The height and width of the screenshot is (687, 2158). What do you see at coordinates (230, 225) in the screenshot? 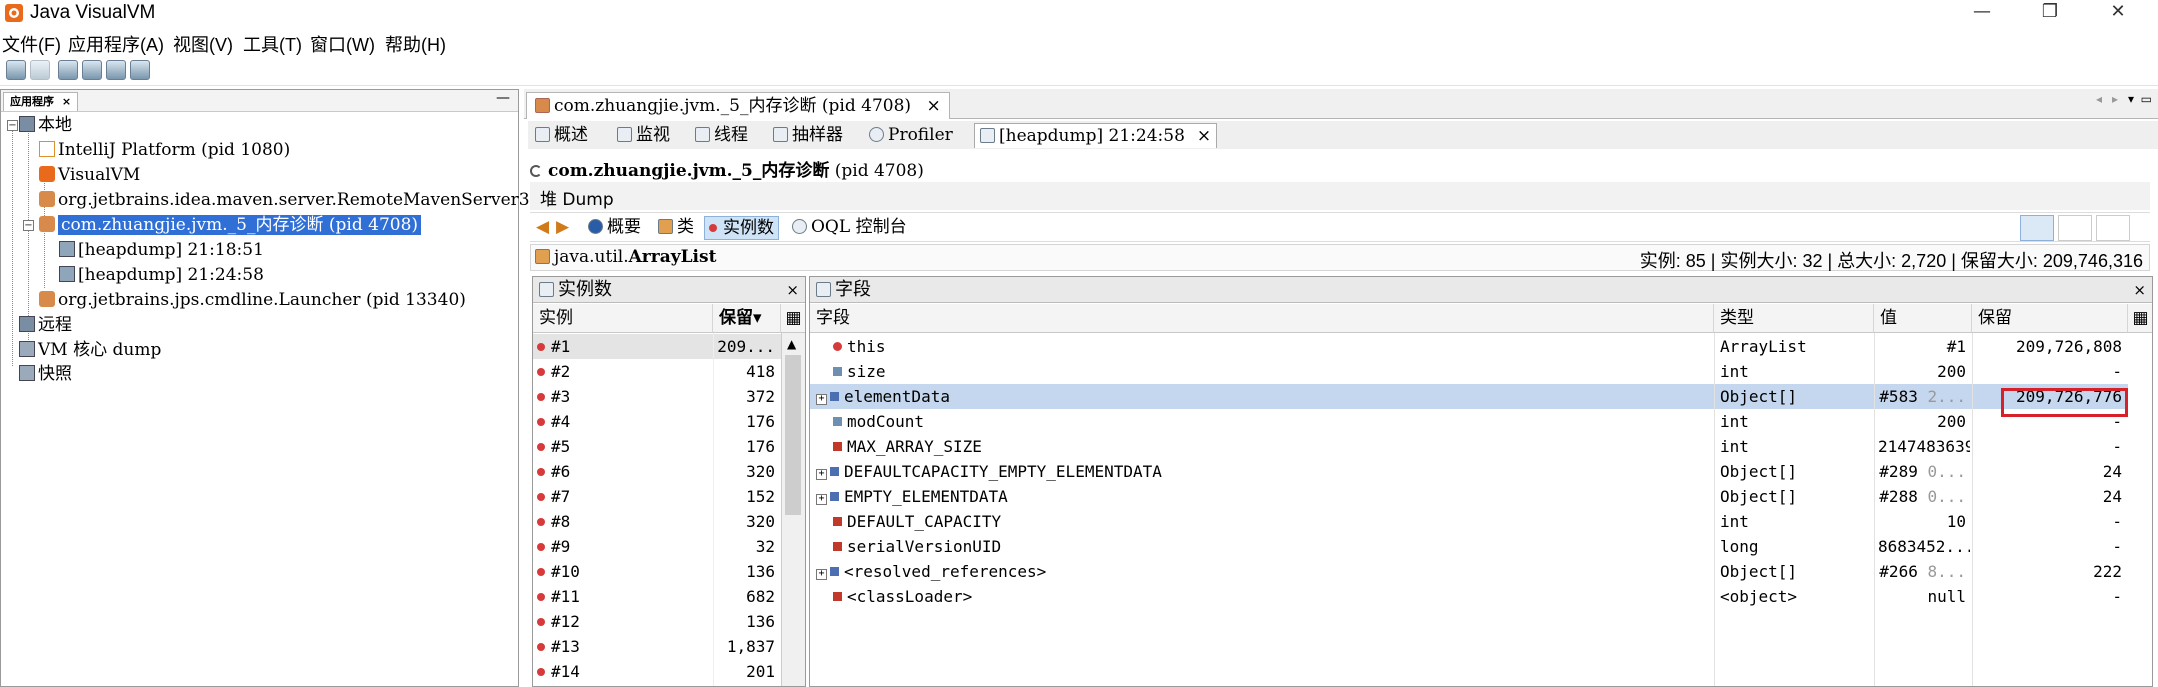
I see `tree-node-jvm-app: com.zhuangjie.jvm._5_内存诊断 (pid 4708)` at bounding box center [230, 225].